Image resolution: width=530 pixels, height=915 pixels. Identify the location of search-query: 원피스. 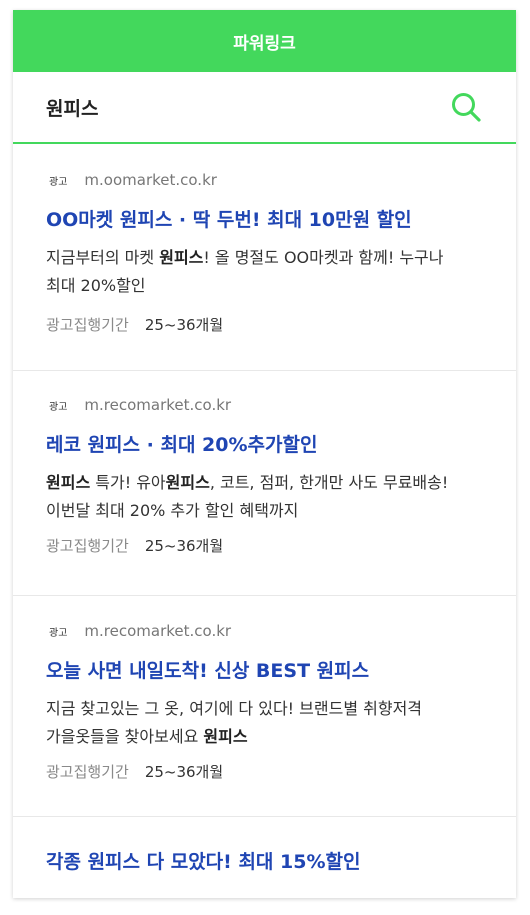
(72, 107).